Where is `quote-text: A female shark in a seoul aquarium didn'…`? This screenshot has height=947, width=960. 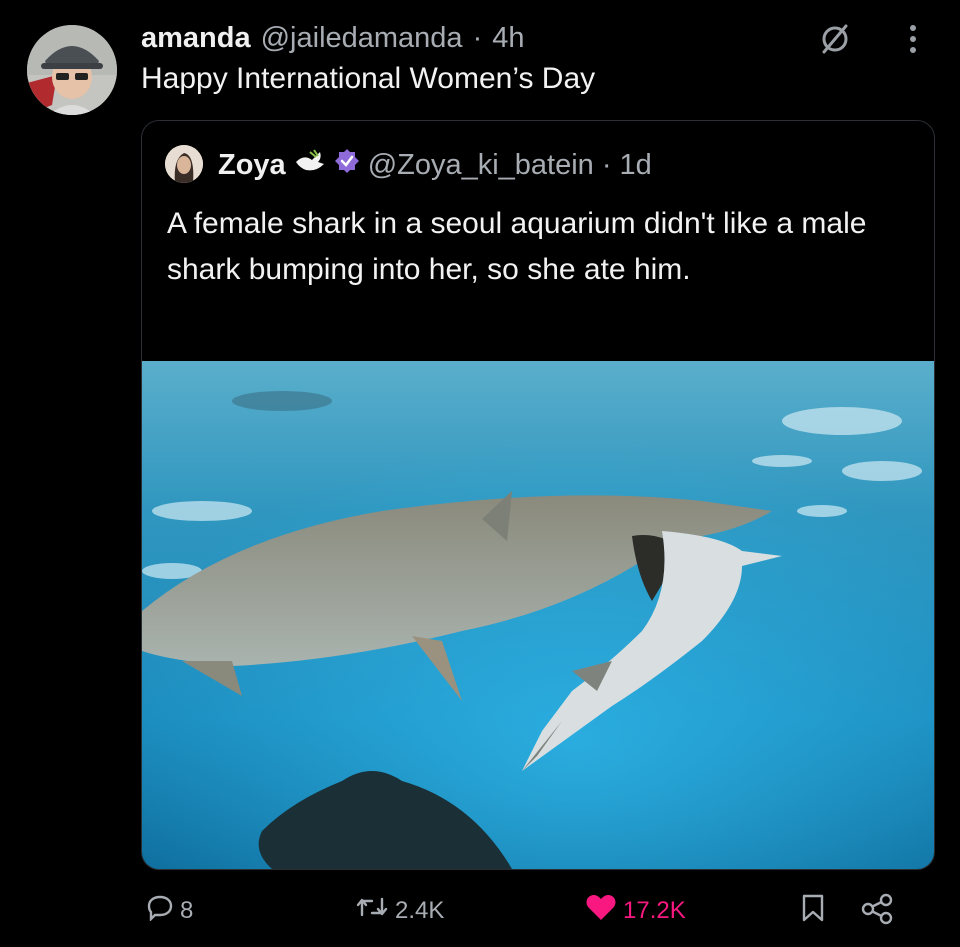 quote-text: A female shark in a seoul aquarium didn'… is located at coordinates (517, 246).